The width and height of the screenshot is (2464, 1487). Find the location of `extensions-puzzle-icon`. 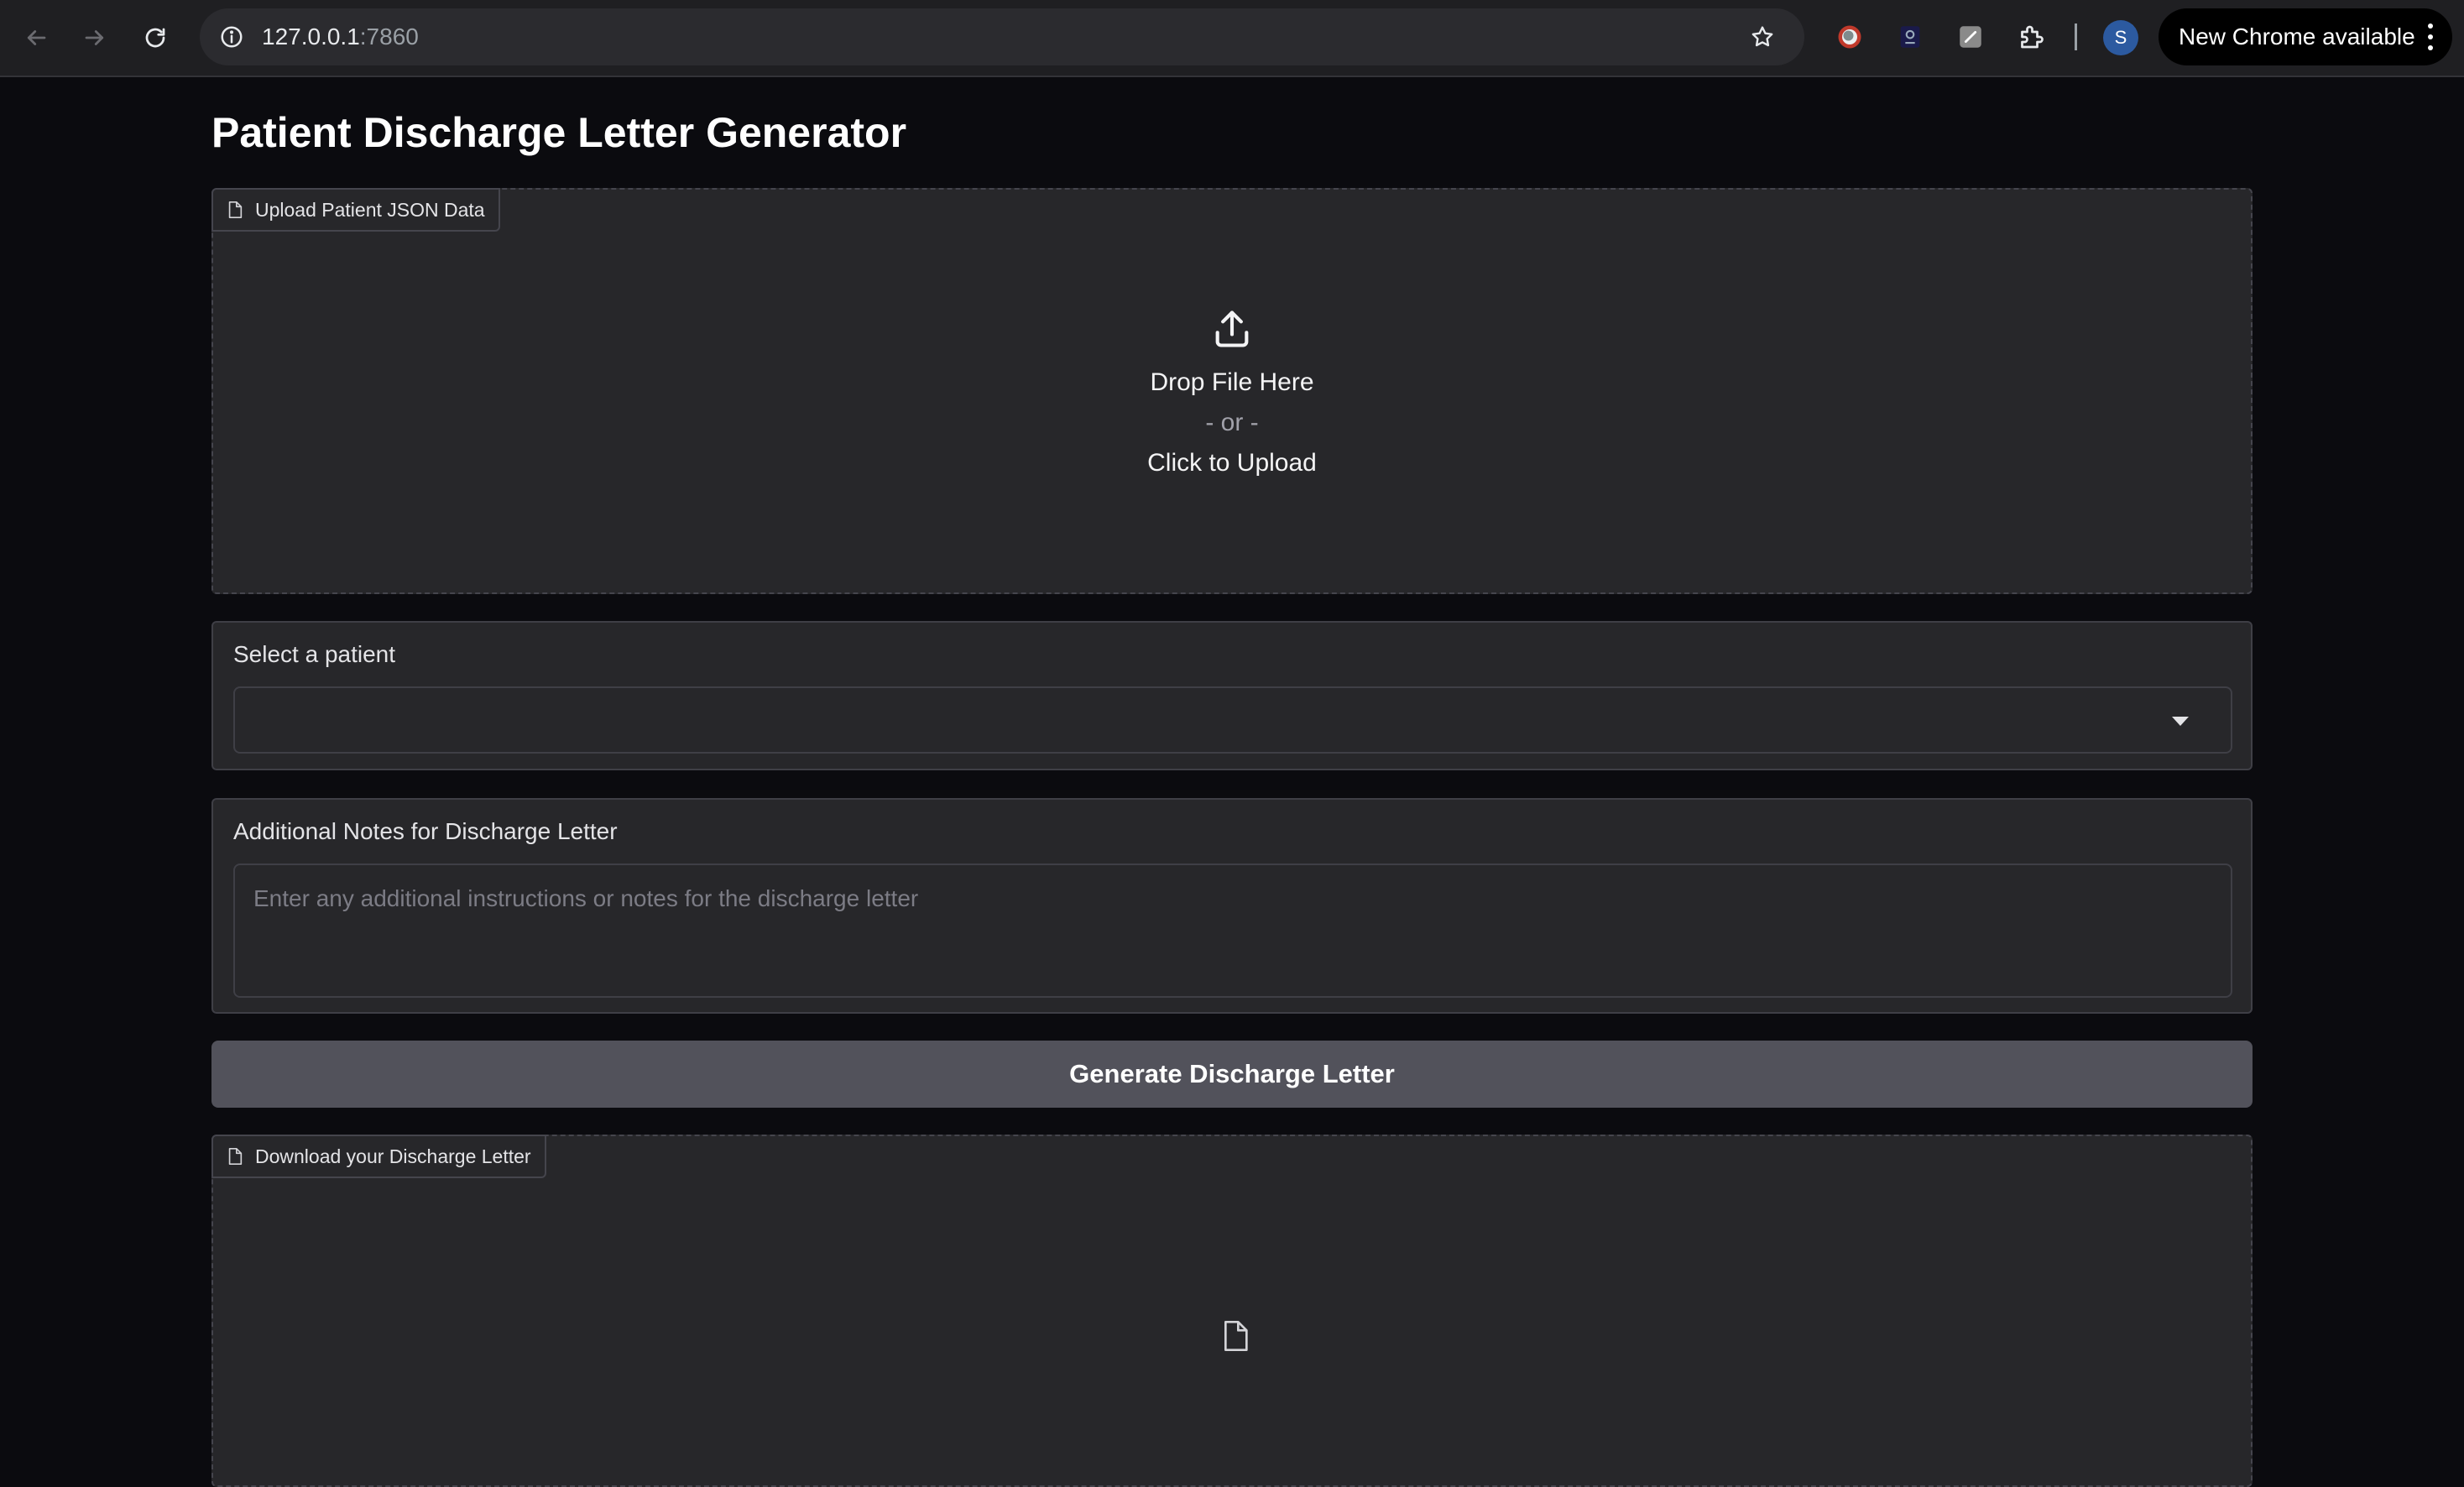

extensions-puzzle-icon is located at coordinates (2031, 37).